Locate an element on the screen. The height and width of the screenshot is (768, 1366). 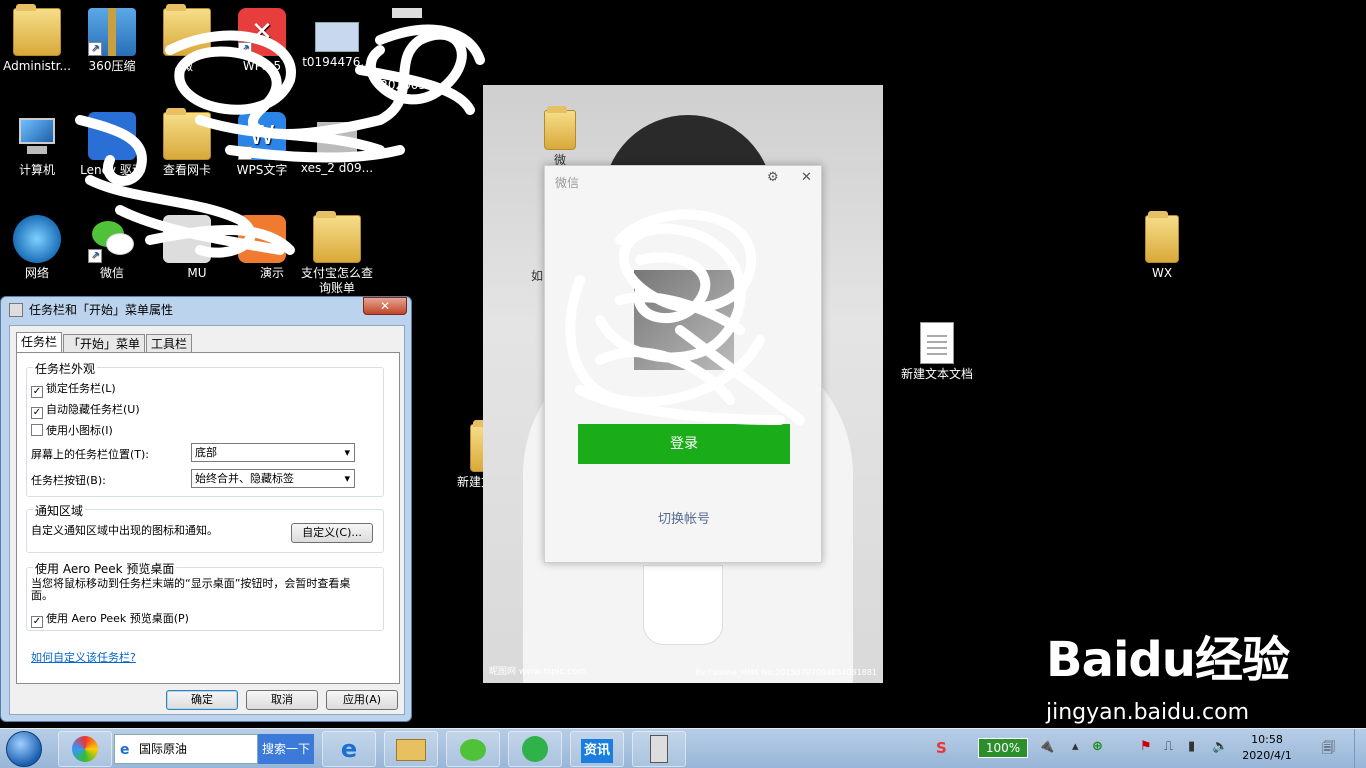
news-button-label: 资讯 is located at coordinates (596, 751).